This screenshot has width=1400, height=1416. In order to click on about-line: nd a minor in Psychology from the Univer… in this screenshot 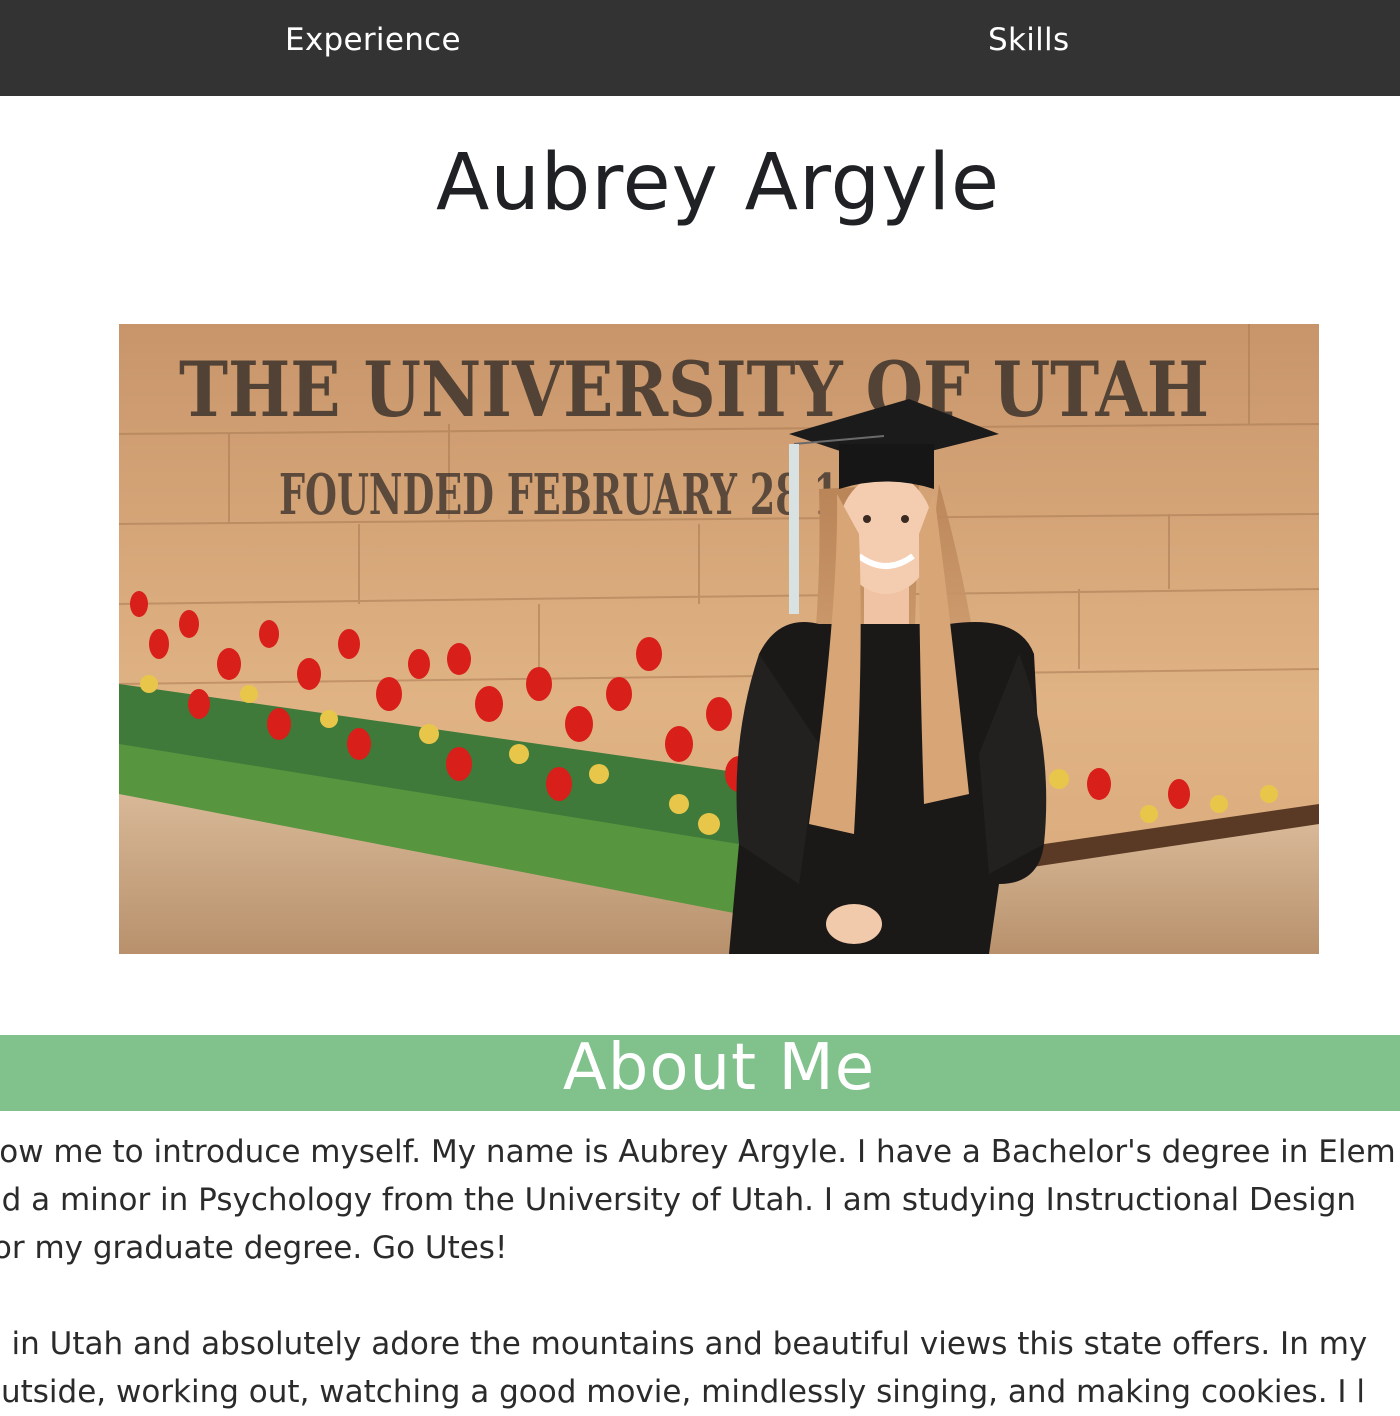, I will do `click(678, 1200)`.